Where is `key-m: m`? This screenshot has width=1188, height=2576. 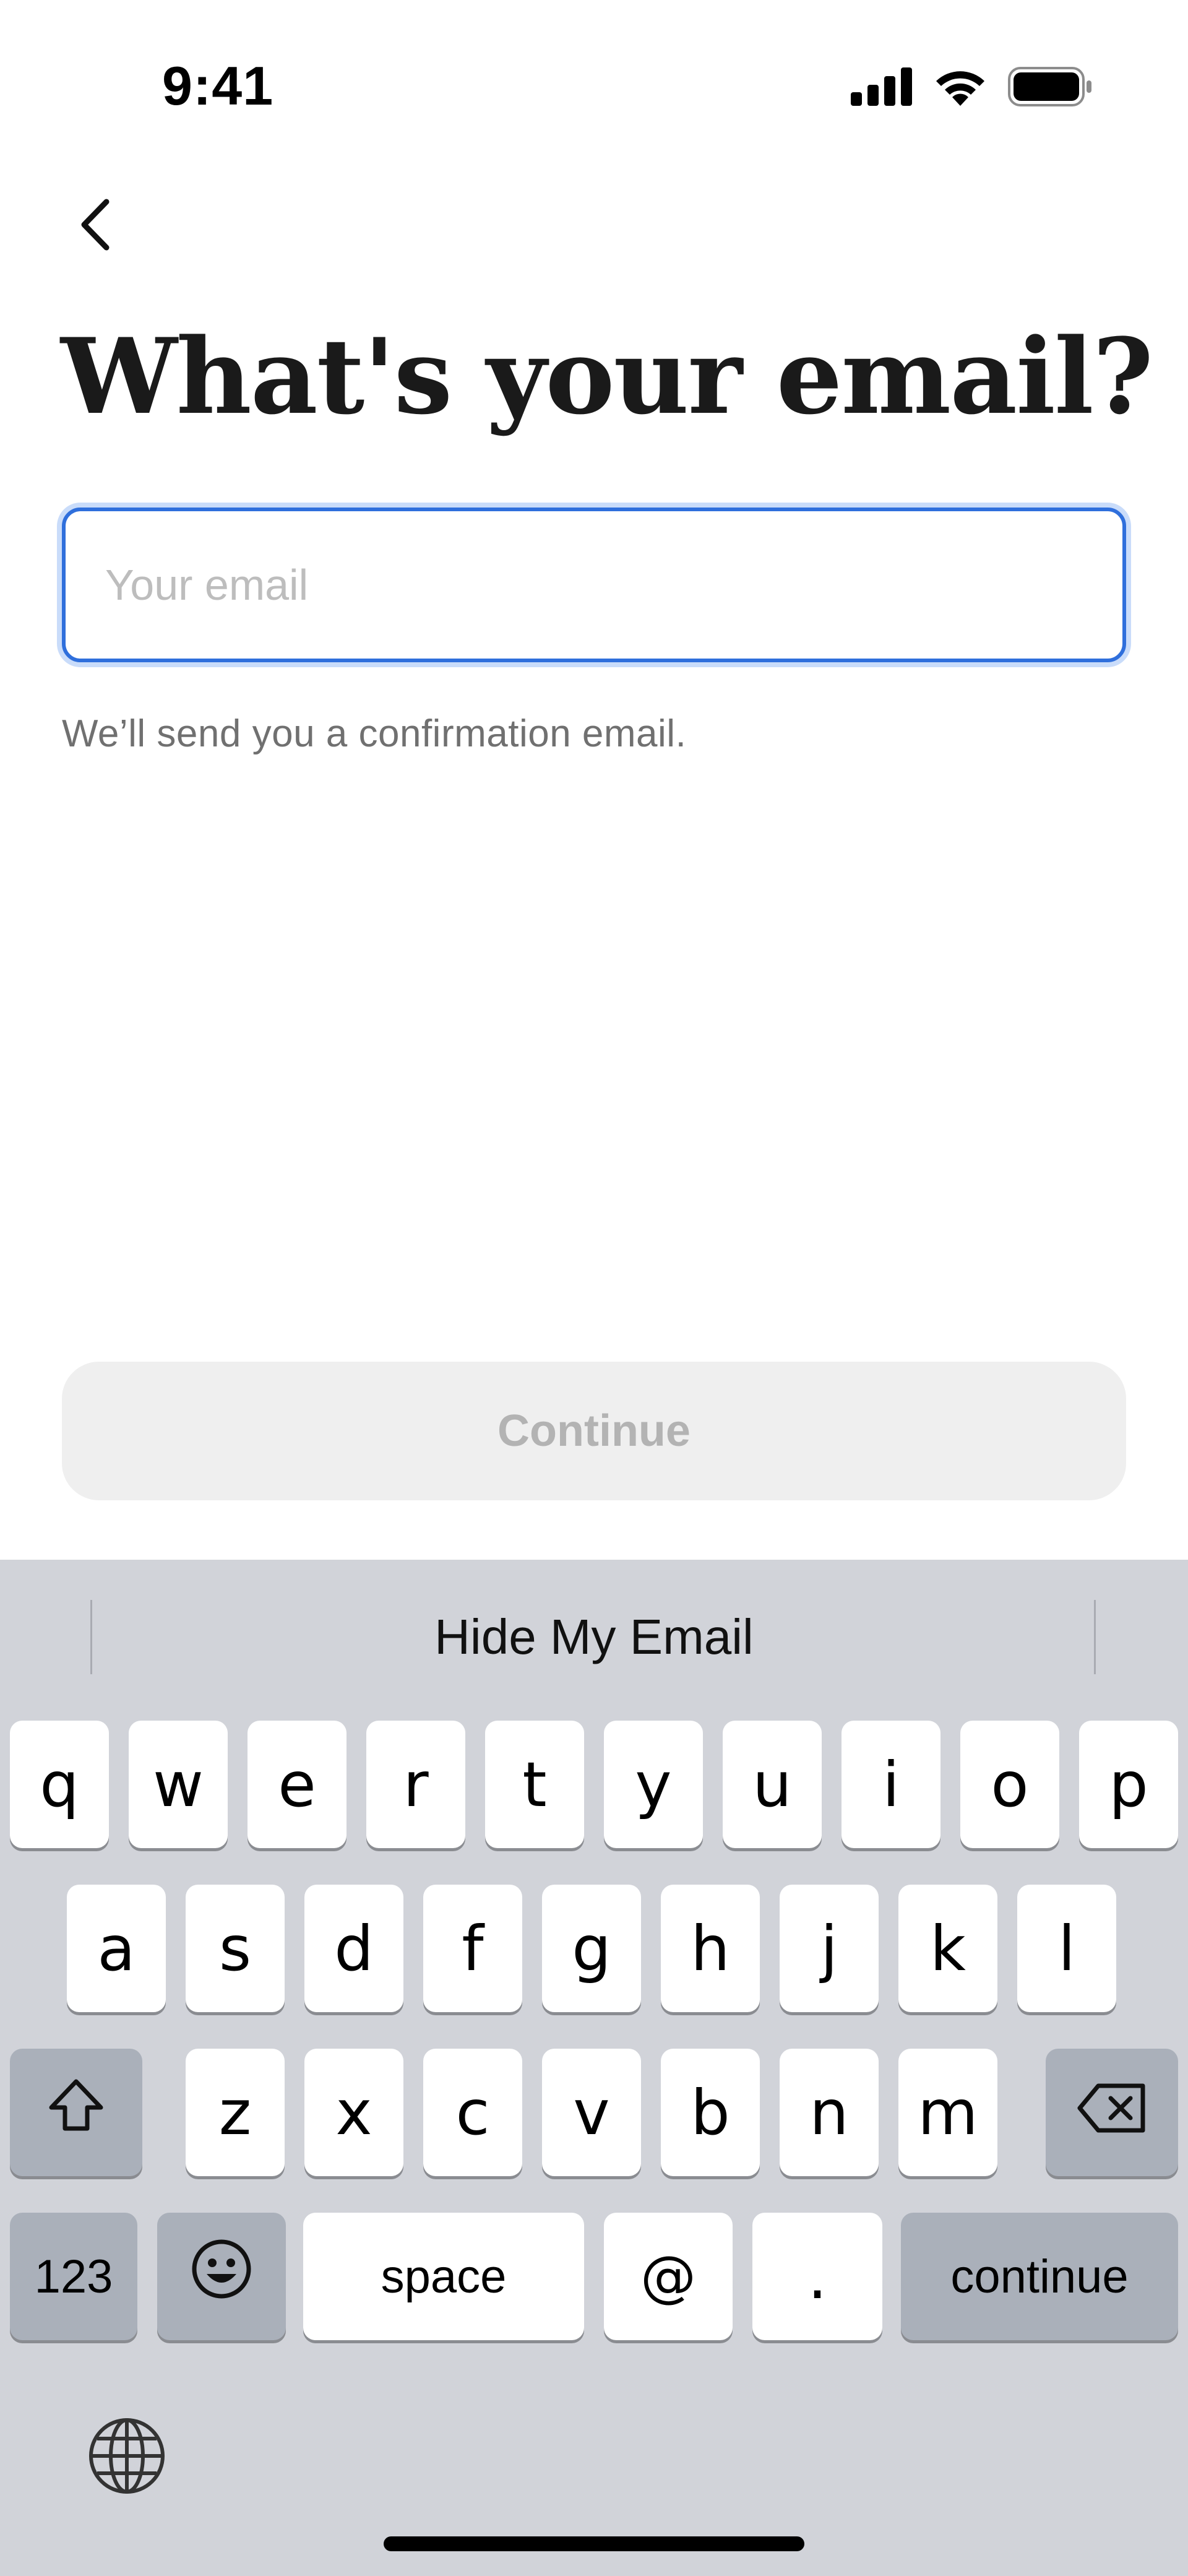
key-m: m is located at coordinates (947, 2112).